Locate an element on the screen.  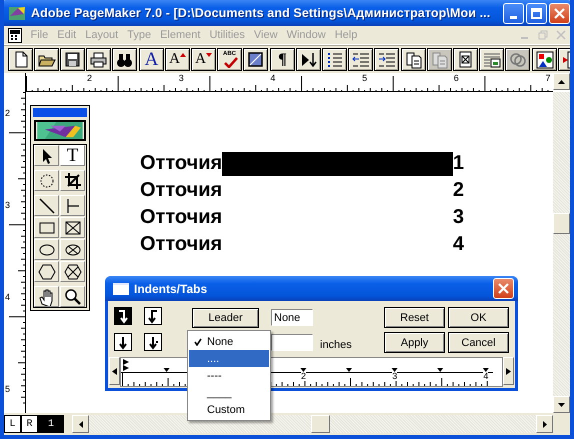
ruler-label: 2 is located at coordinates (7, 113).